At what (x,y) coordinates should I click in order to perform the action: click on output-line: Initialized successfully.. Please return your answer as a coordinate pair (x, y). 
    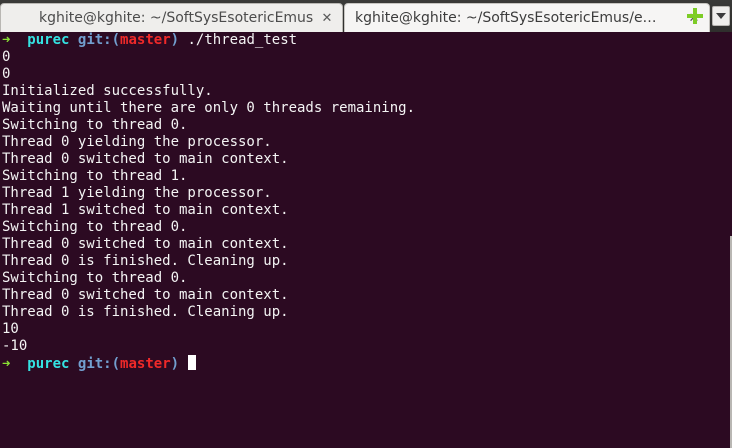
    Looking at the image, I should click on (107, 91).